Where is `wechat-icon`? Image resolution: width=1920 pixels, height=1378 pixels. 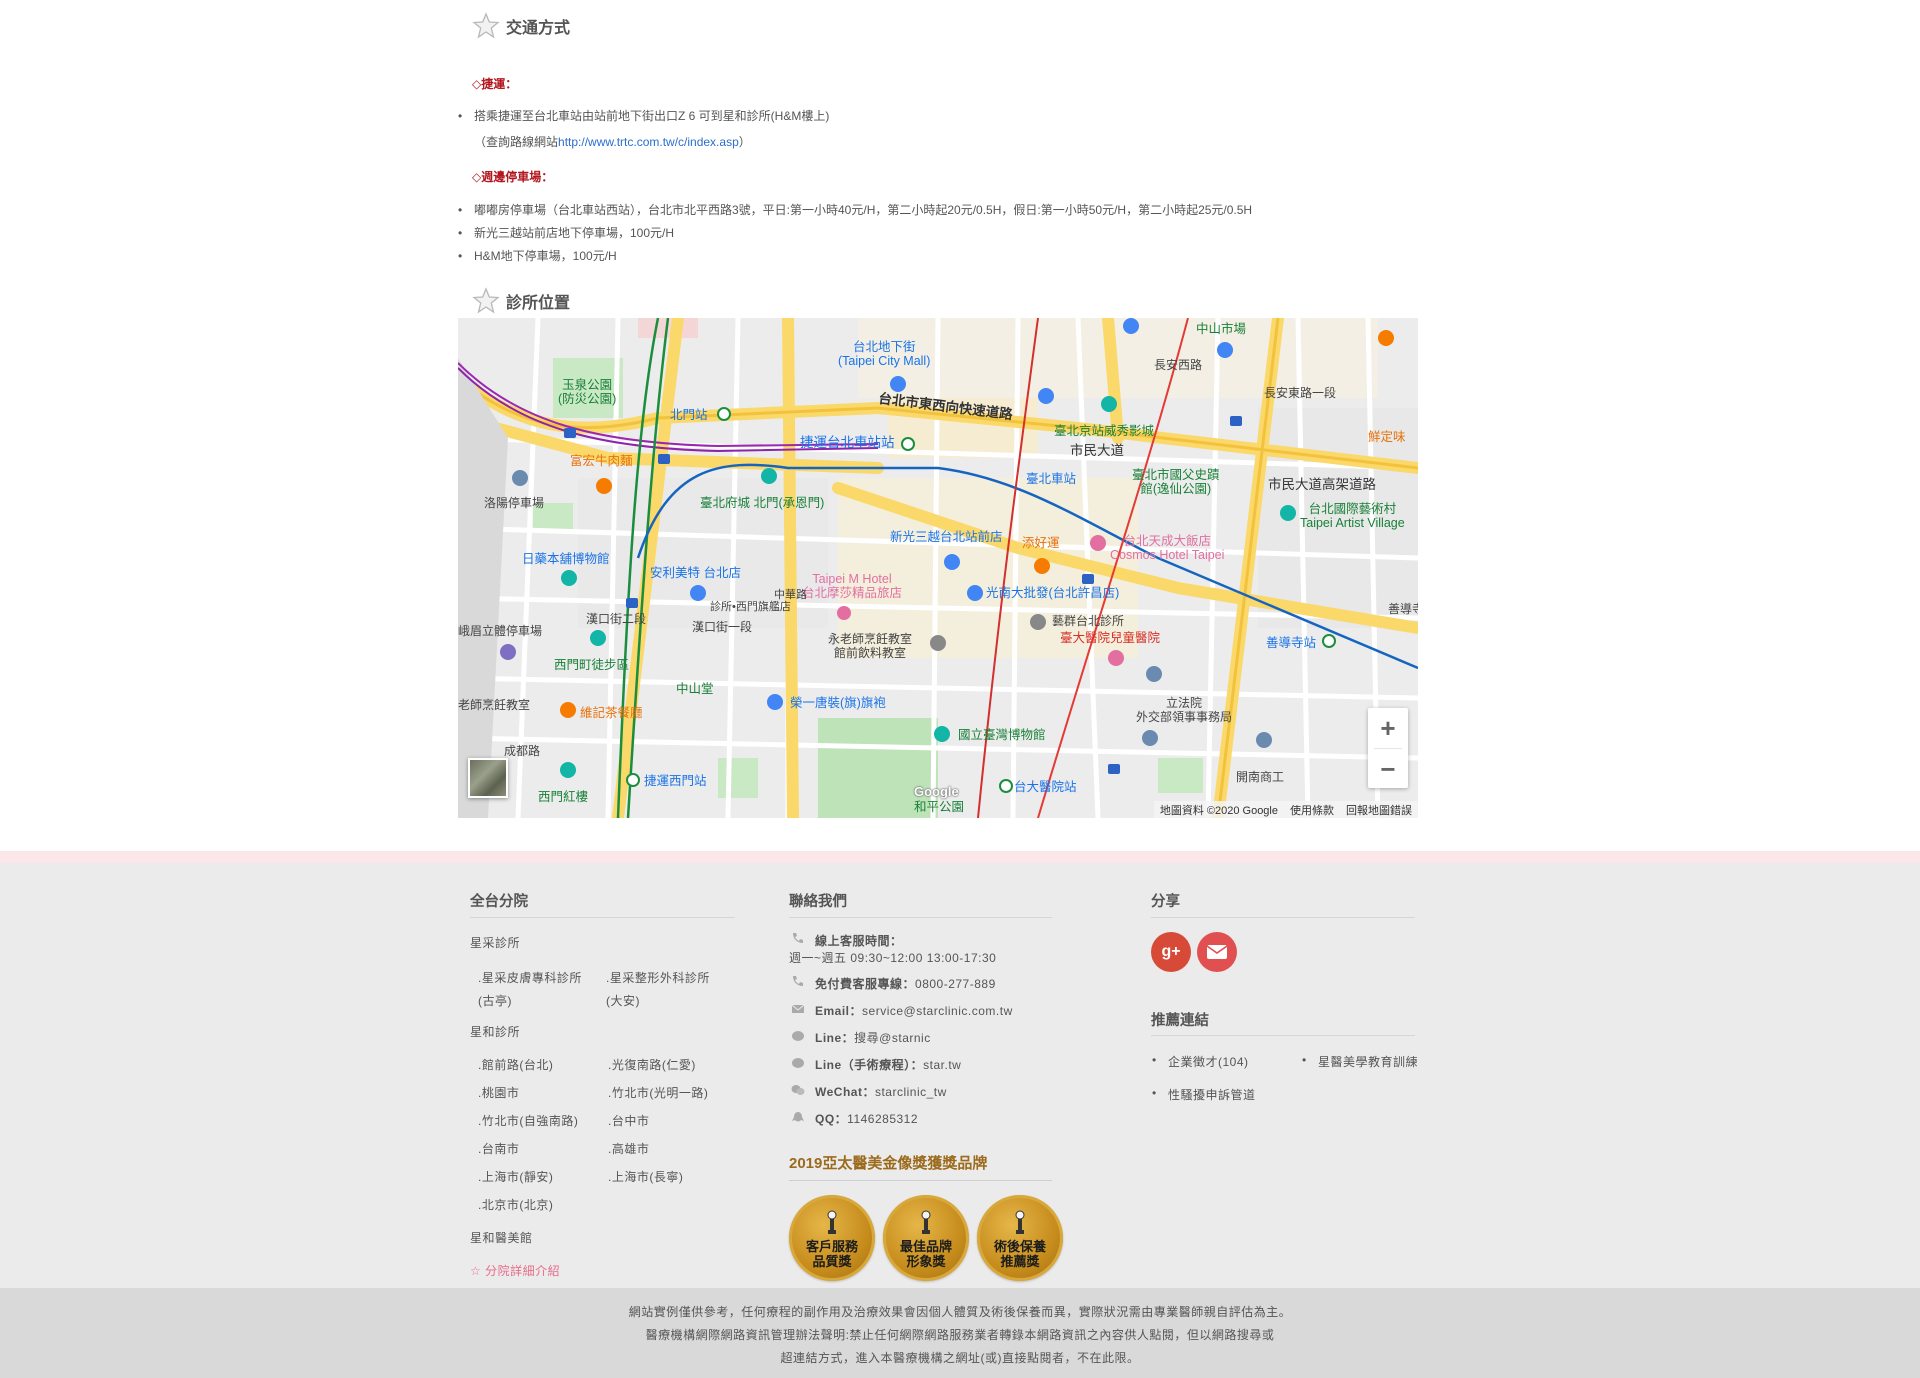
wechat-icon is located at coordinates (798, 1090).